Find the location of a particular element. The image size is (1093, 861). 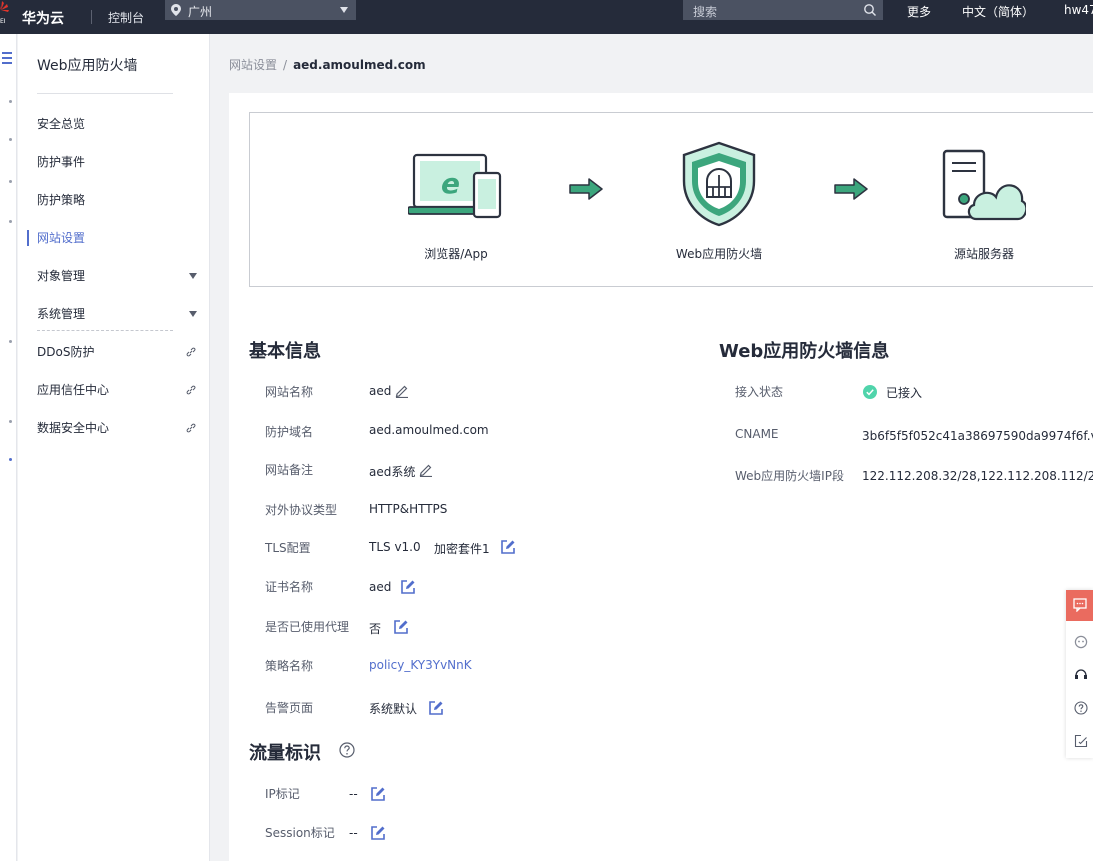

menu-icon is located at coordinates (7, 58).